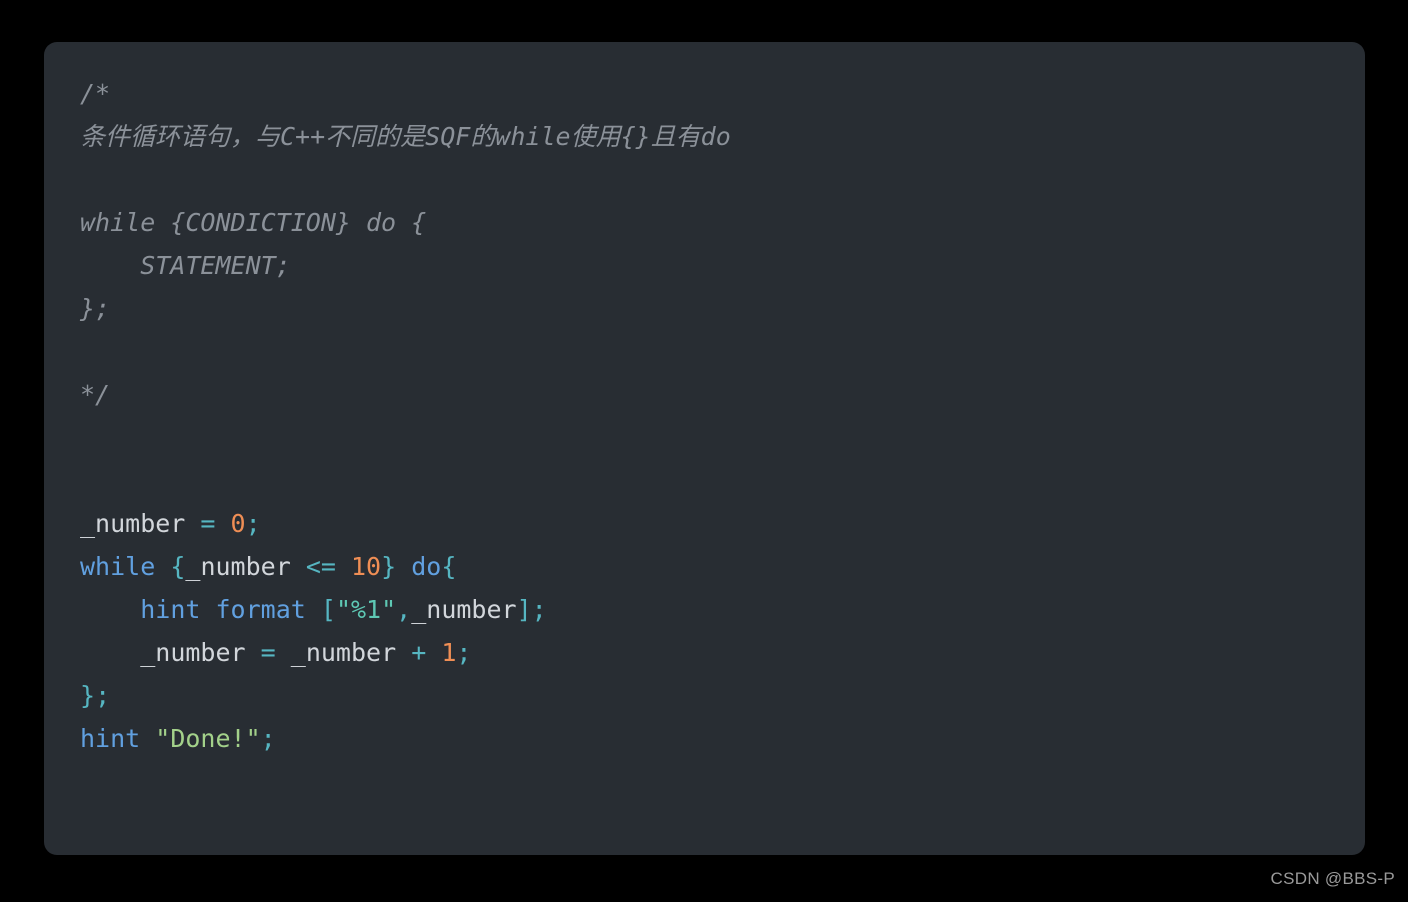 Image resolution: width=1408 pixels, height=902 pixels. What do you see at coordinates (238, 523) in the screenshot?
I see `token-number-zero: 0` at bounding box center [238, 523].